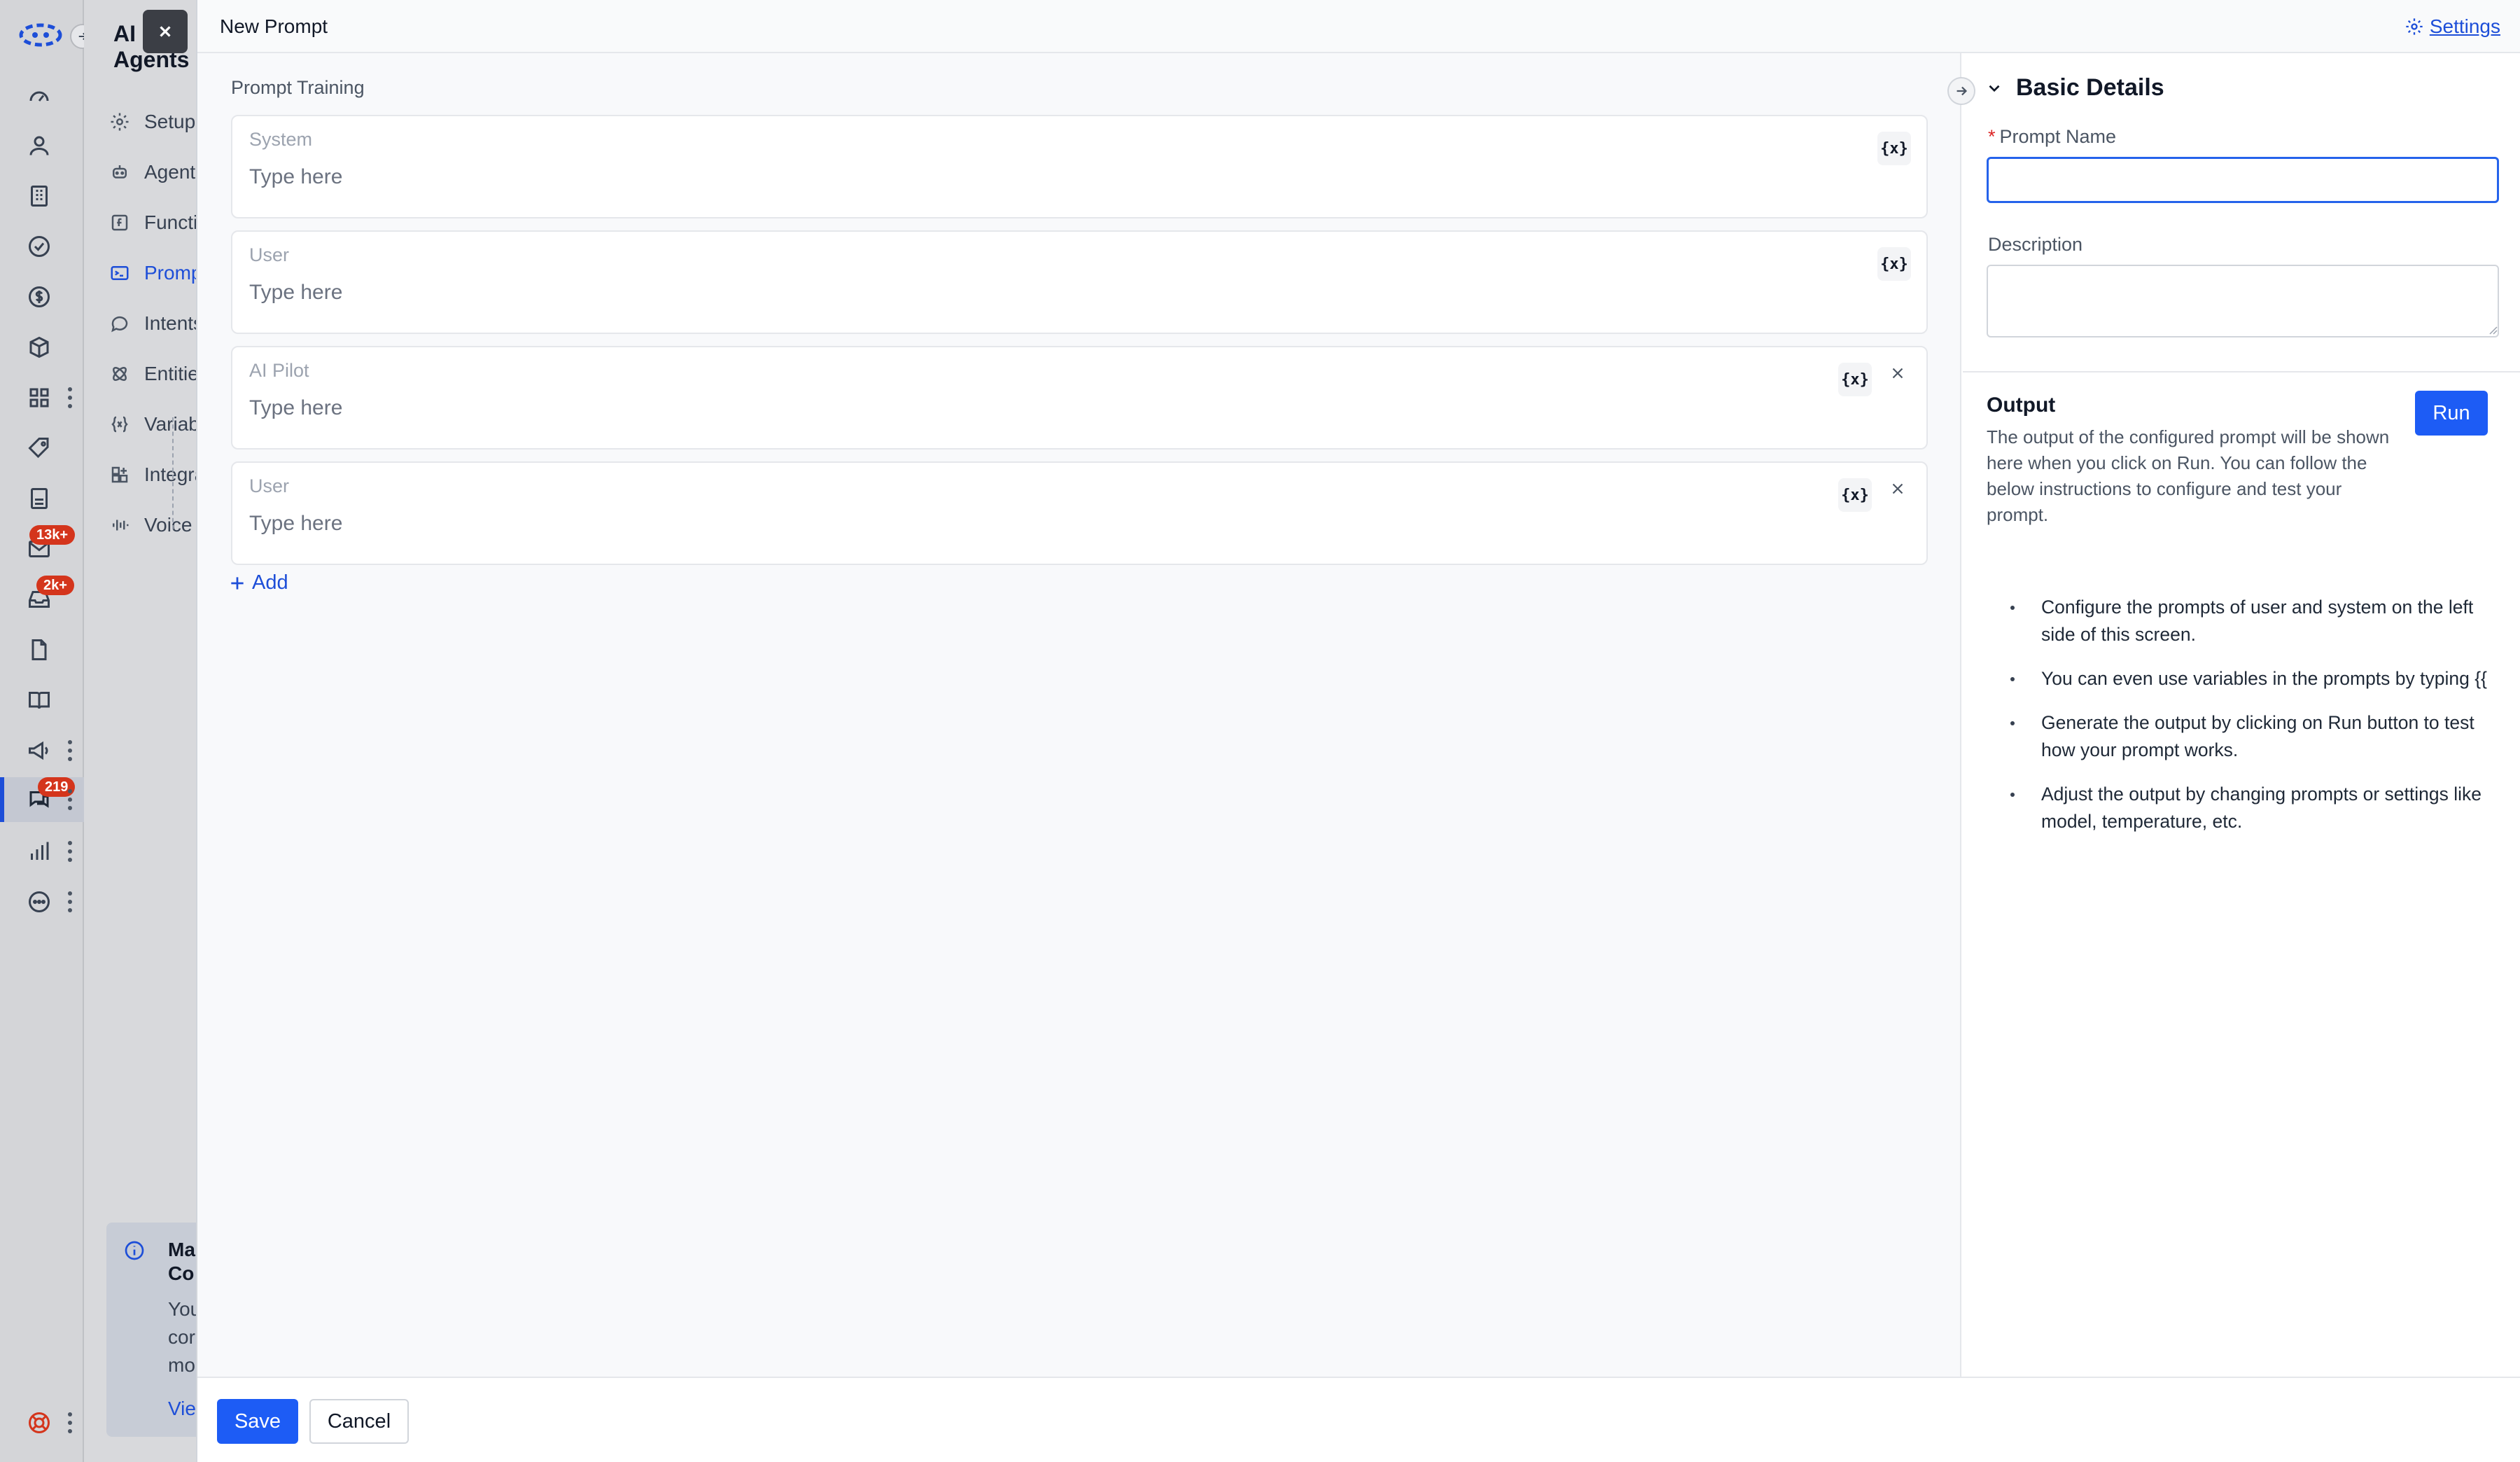 This screenshot has height=1462, width=2520. Describe the element at coordinates (1358, 26) in the screenshot. I see `modal-header: New Prompt Settings` at that location.